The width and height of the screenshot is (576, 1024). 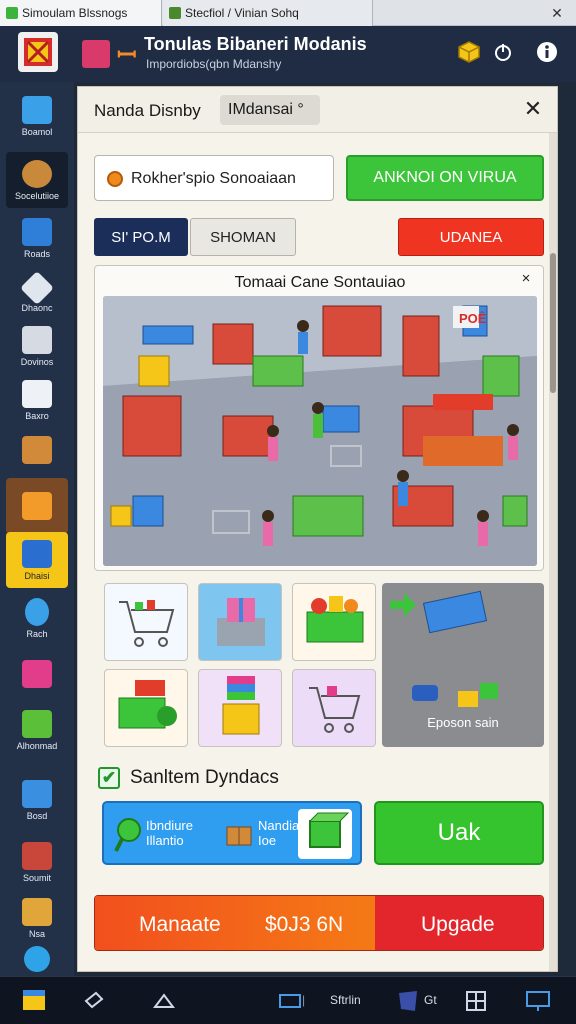 I want to click on taskbar: | Sftrlin Gt, so click(x=288, y=1000).